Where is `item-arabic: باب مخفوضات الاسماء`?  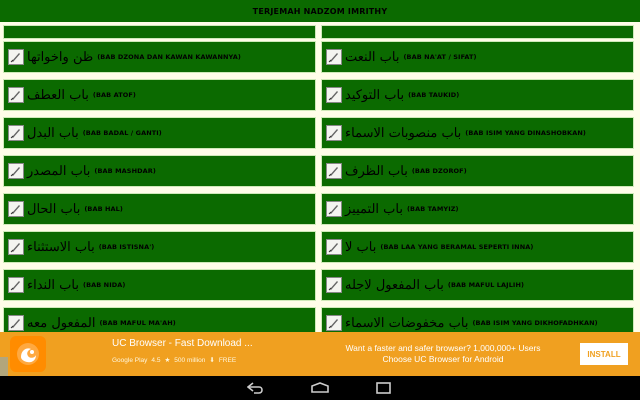
item-arabic: باب مخفوضات الاسماء is located at coordinates (407, 323).